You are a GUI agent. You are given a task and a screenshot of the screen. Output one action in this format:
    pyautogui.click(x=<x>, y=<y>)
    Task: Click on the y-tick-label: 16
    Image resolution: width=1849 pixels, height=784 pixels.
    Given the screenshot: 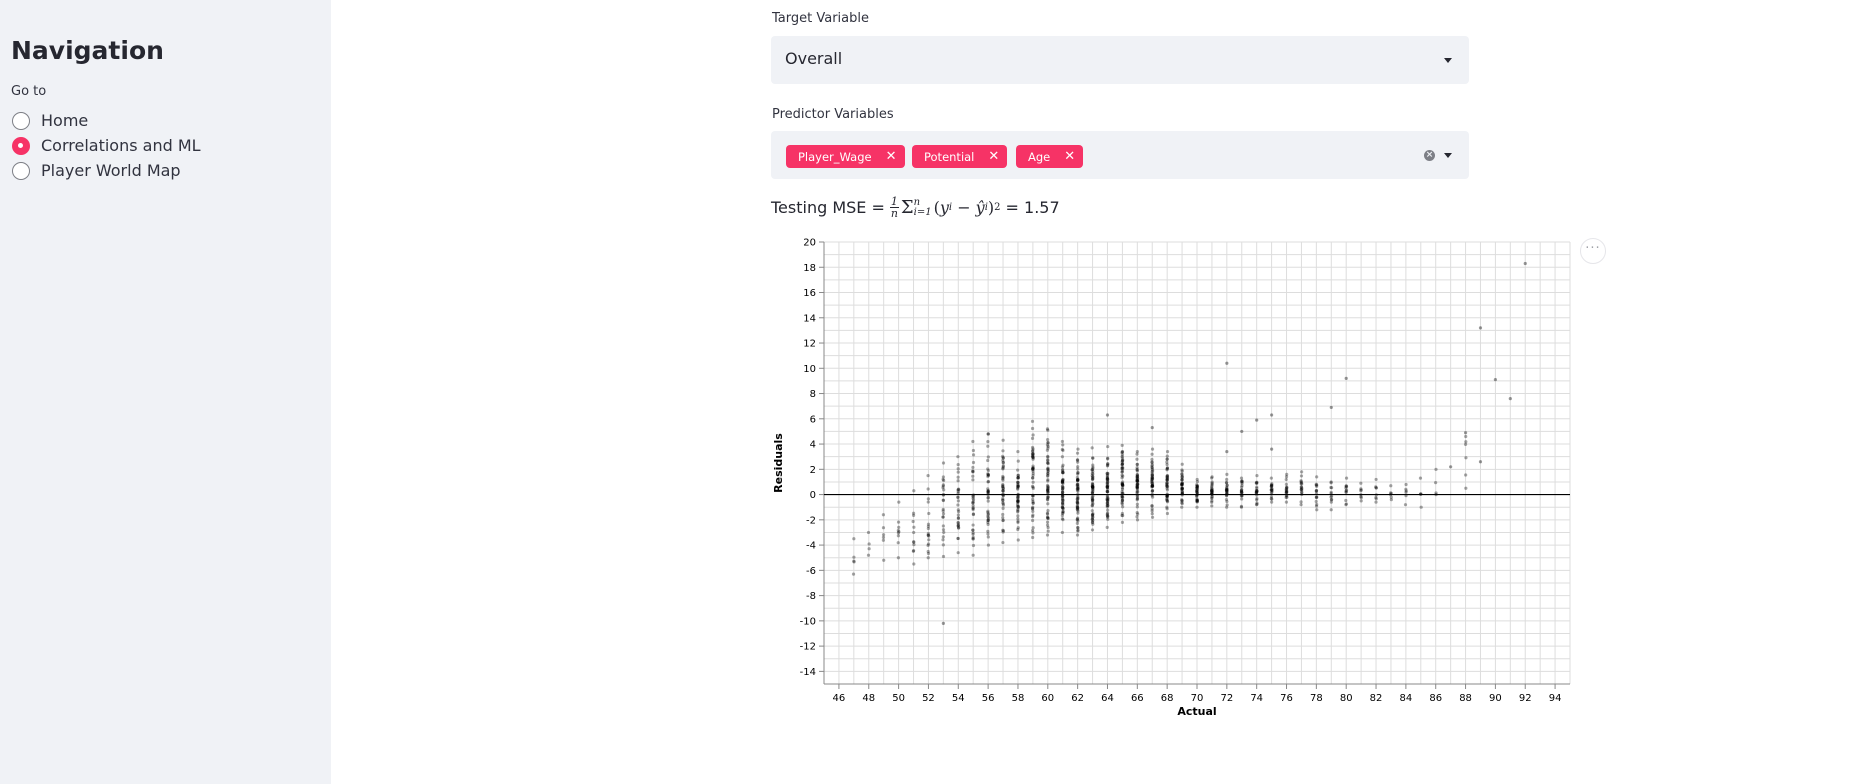 What is the action you would take?
    pyautogui.click(x=809, y=293)
    